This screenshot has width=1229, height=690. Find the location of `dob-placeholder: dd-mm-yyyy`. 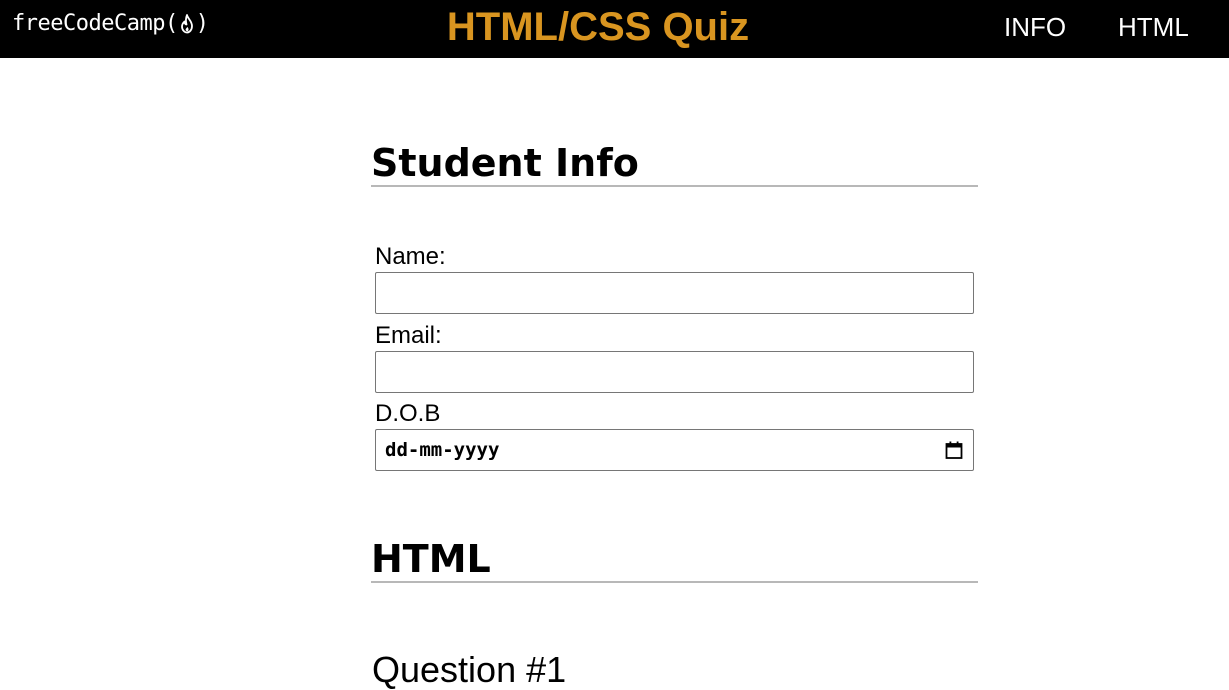

dob-placeholder: dd-mm-yyyy is located at coordinates (442, 450).